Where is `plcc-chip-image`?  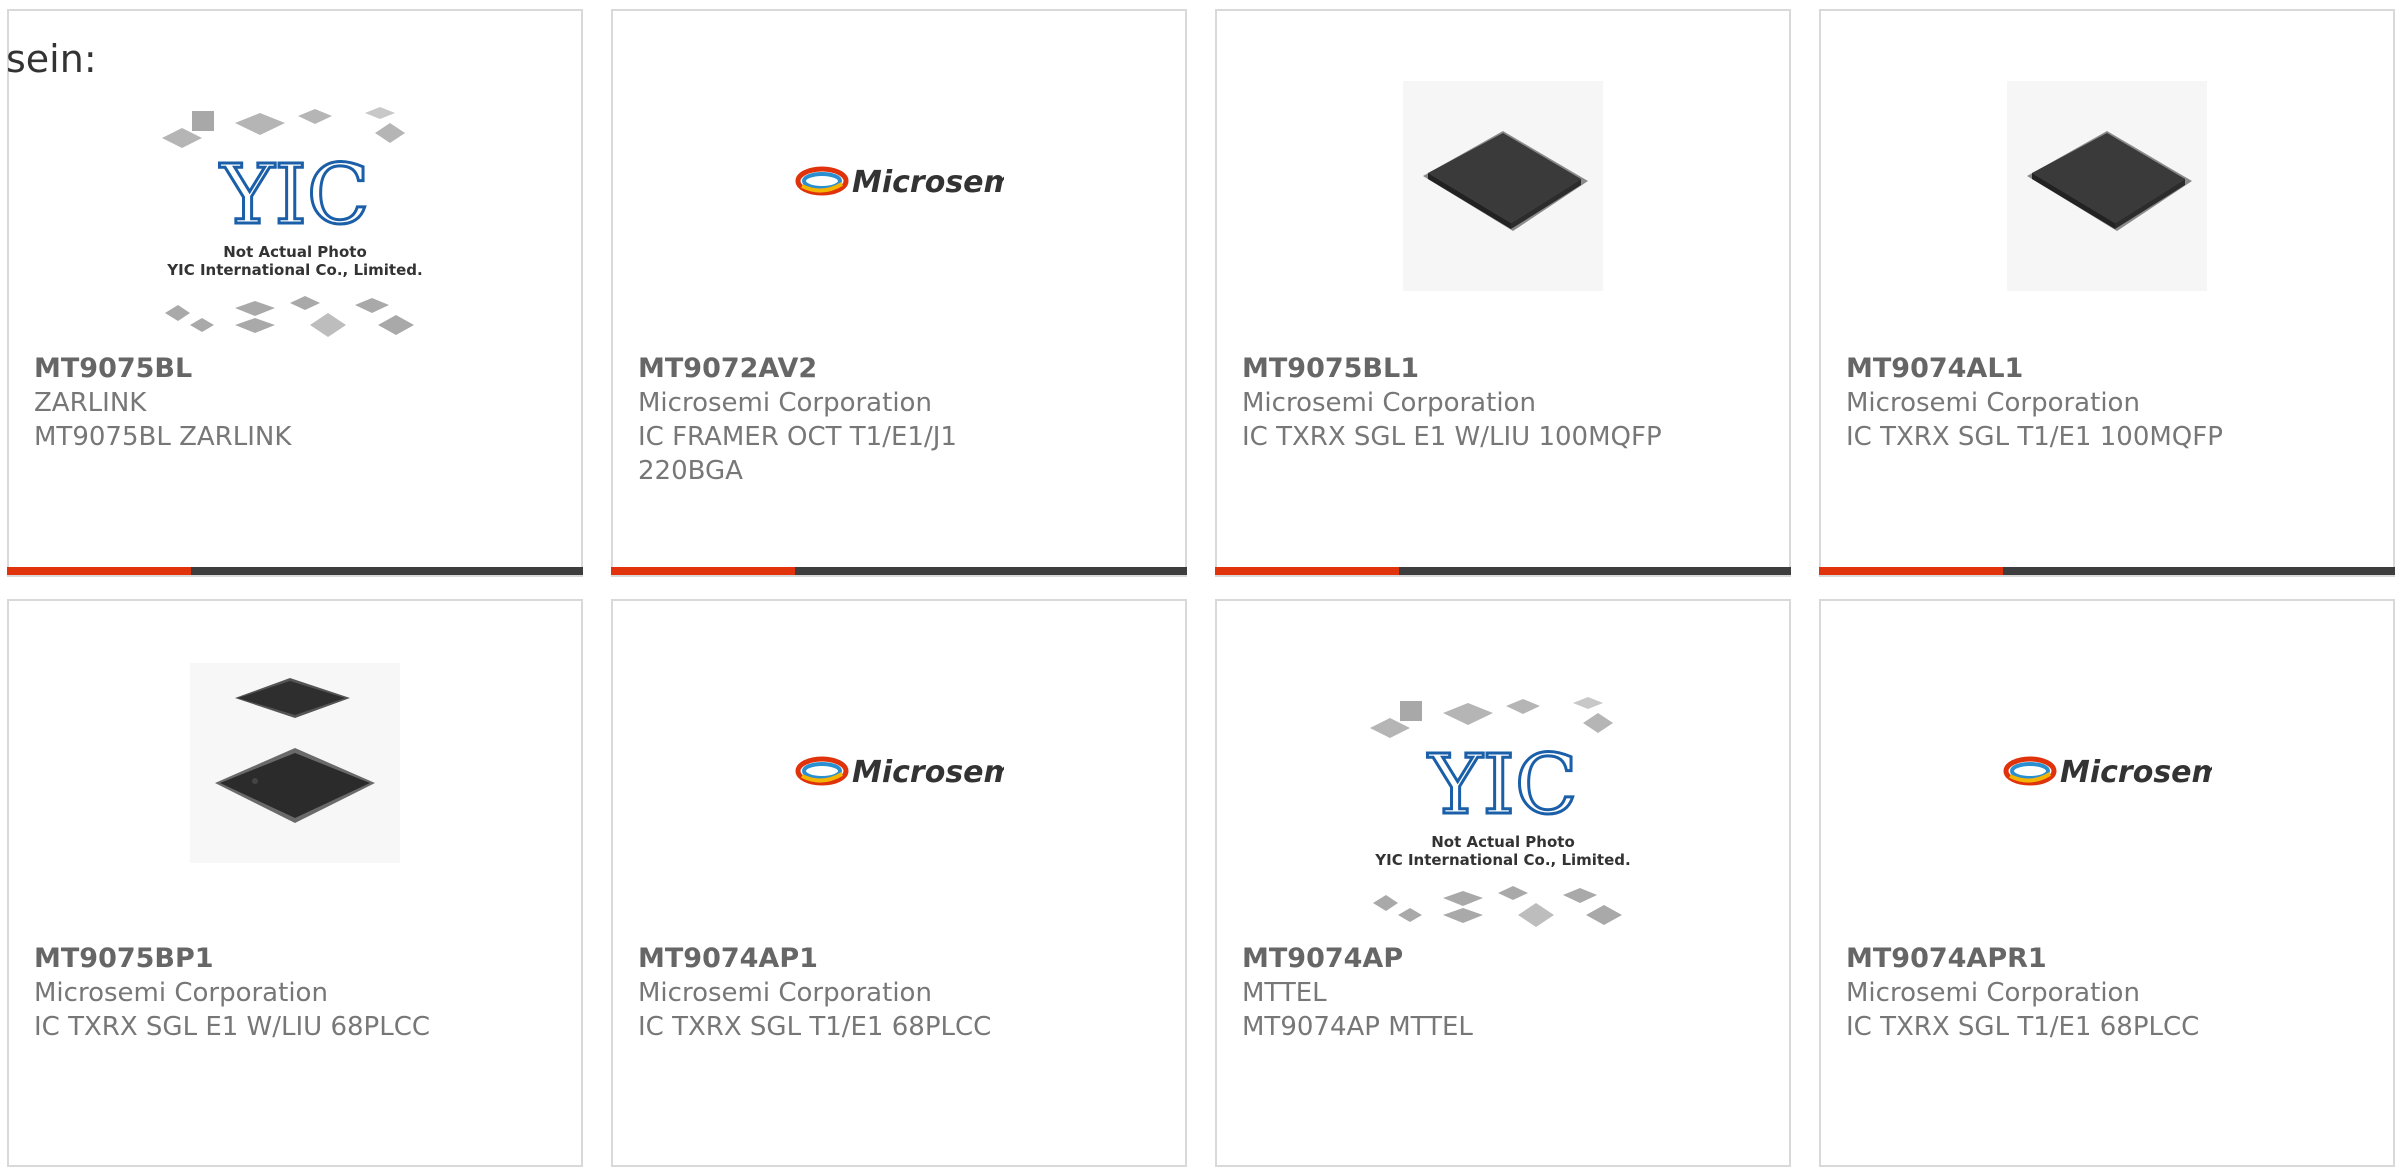 plcc-chip-image is located at coordinates (295, 763).